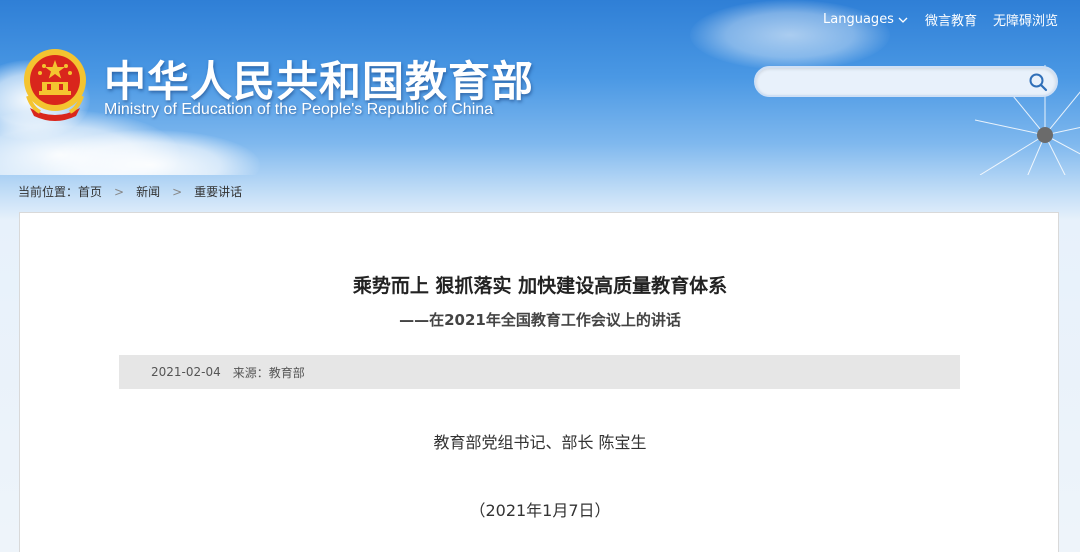 This screenshot has height=552, width=1080. I want to click on languages-label: Languages, so click(858, 19).